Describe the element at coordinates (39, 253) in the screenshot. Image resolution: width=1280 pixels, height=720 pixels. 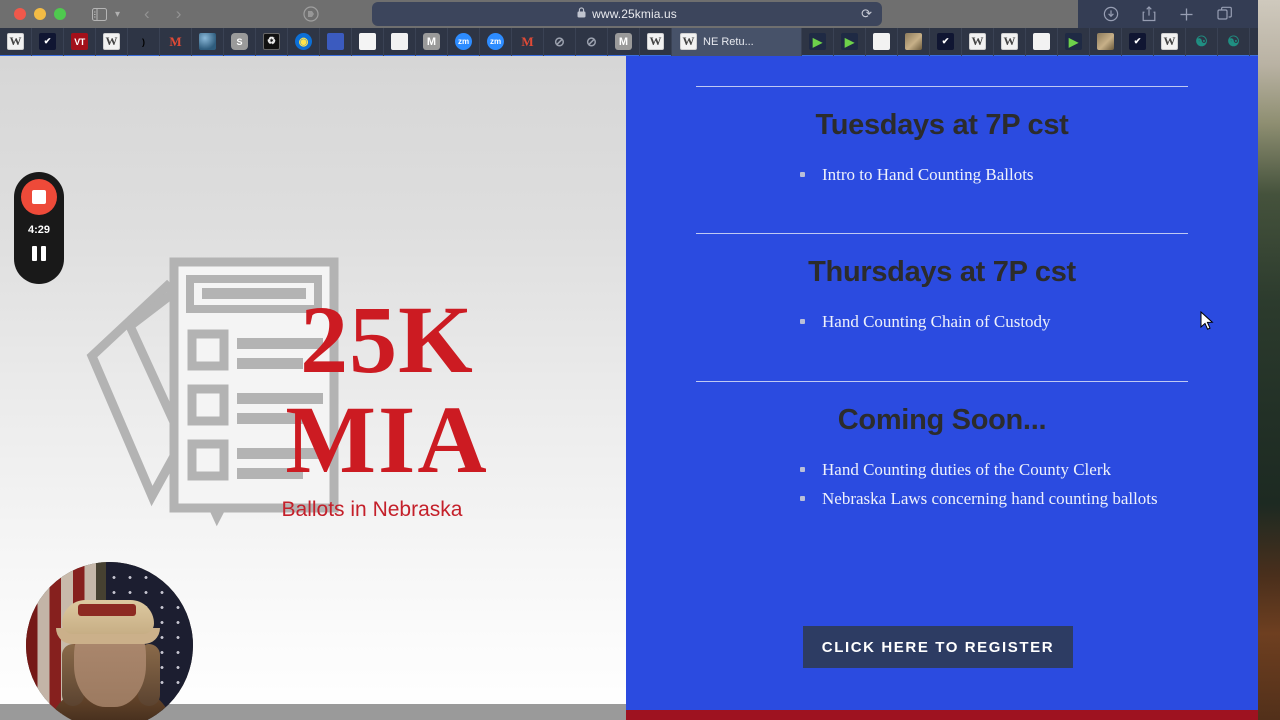
I see `pause-recording-icon` at that location.